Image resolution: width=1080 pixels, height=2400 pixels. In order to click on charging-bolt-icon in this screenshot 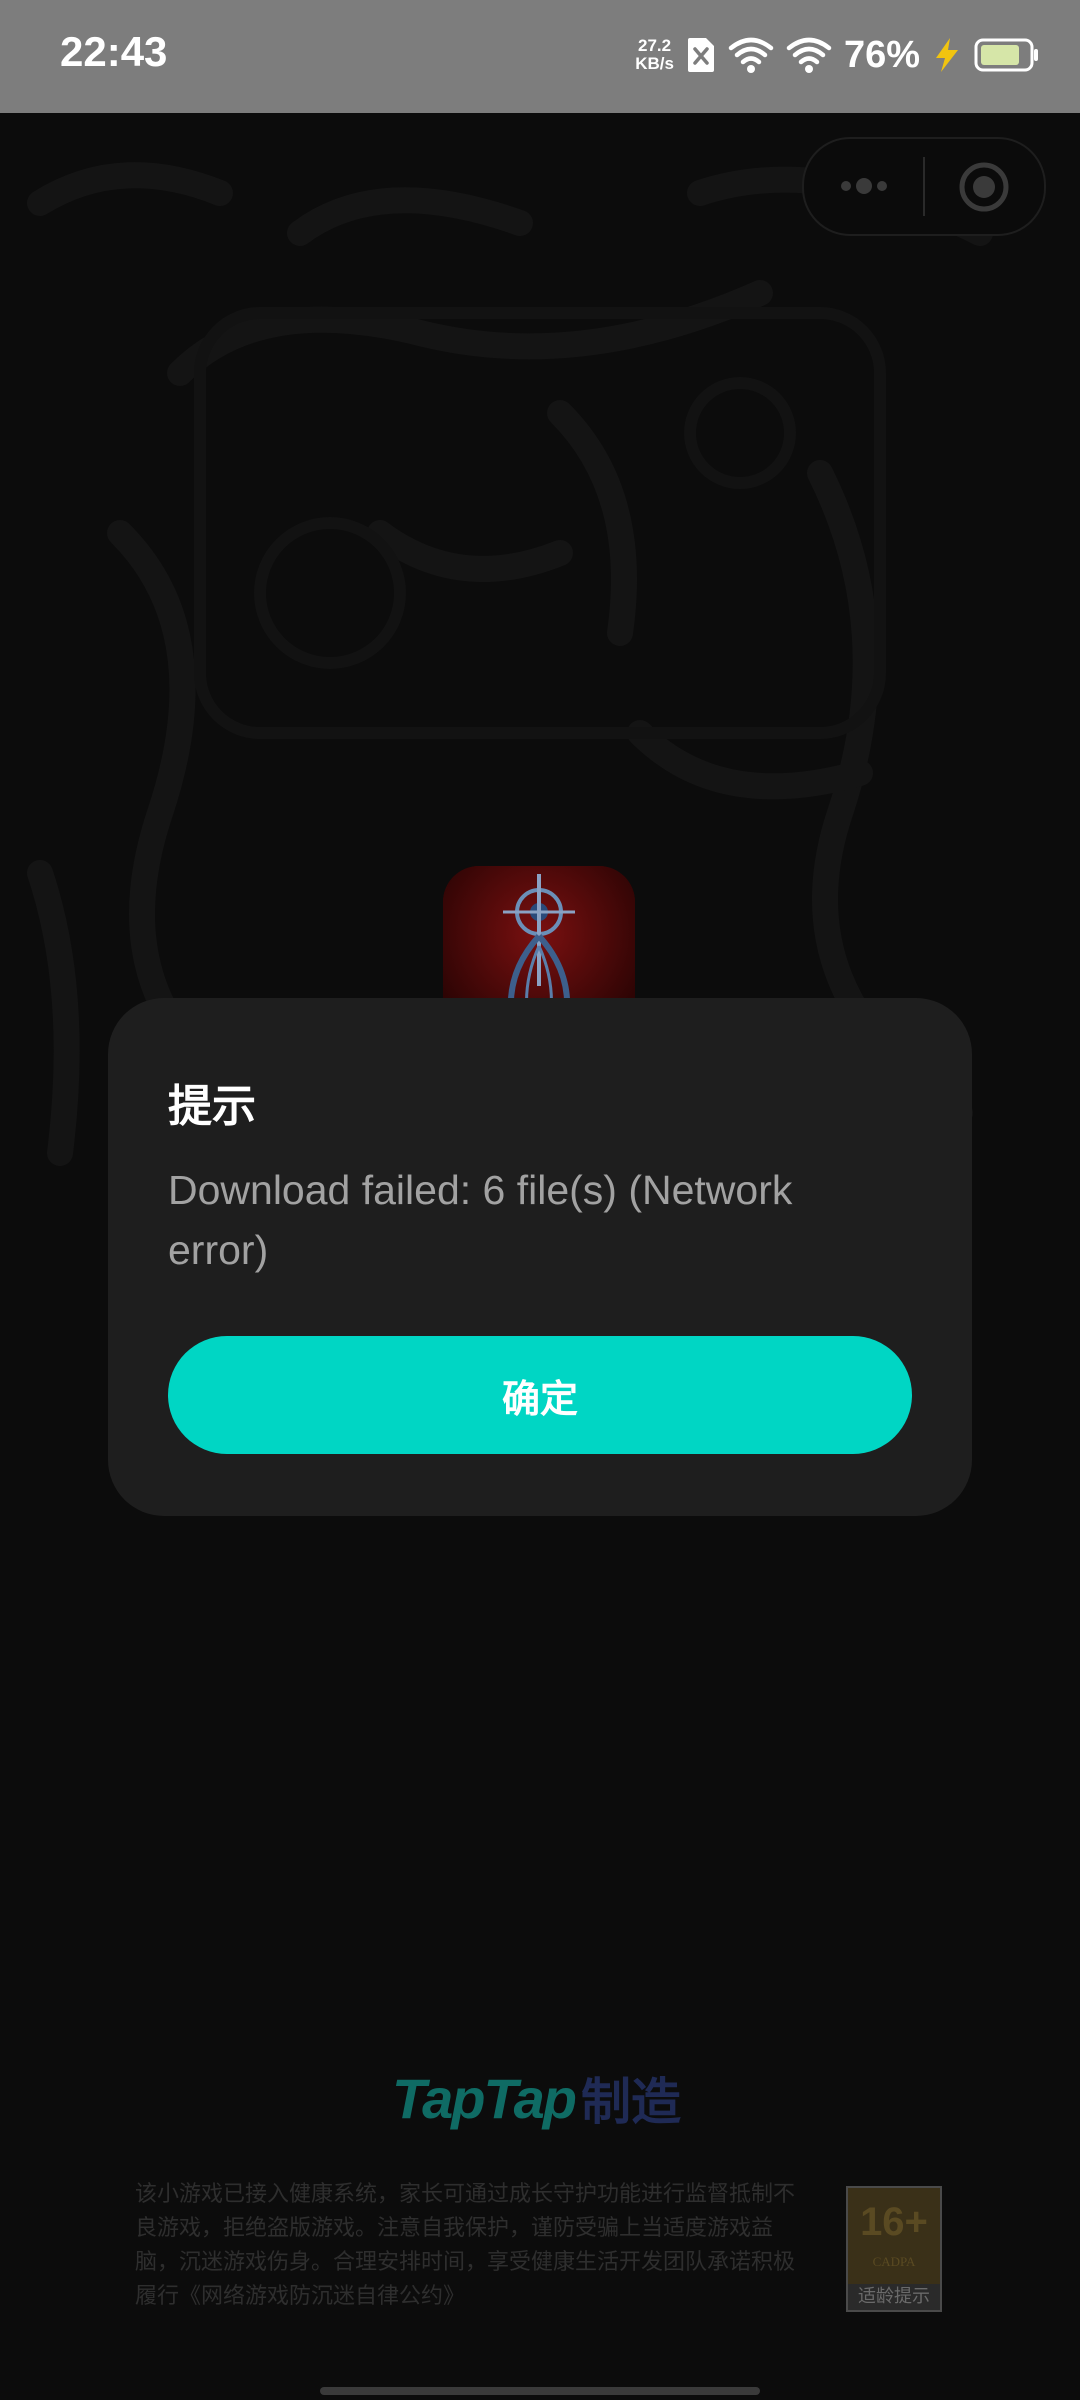, I will do `click(947, 55)`.